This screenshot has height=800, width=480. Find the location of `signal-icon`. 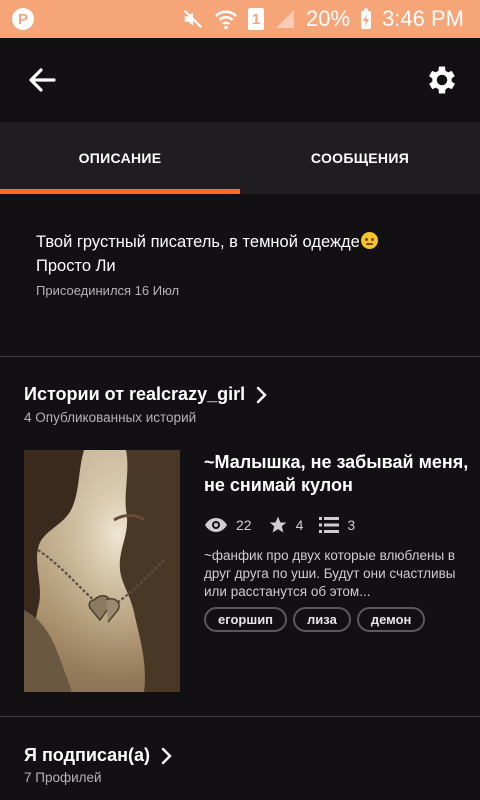

signal-icon is located at coordinates (285, 19).